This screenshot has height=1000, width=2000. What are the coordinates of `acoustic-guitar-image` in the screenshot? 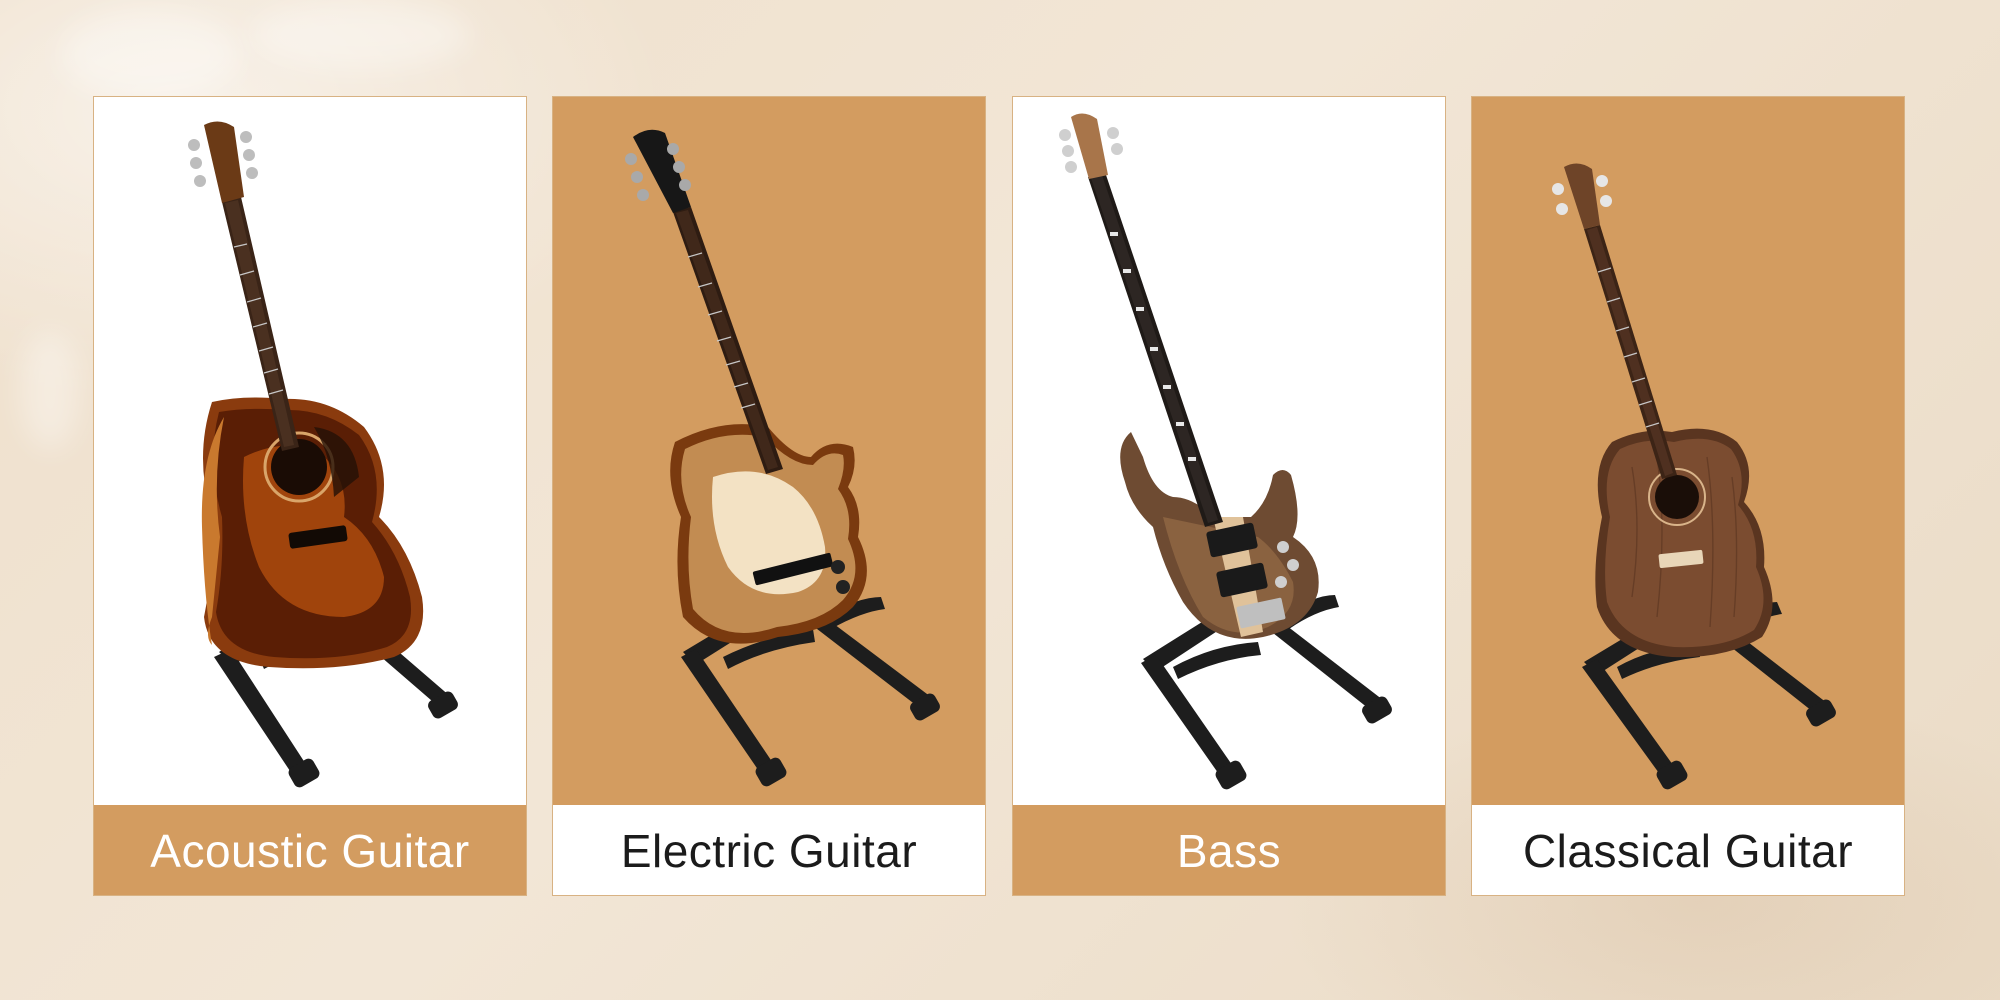 It's located at (323, 454).